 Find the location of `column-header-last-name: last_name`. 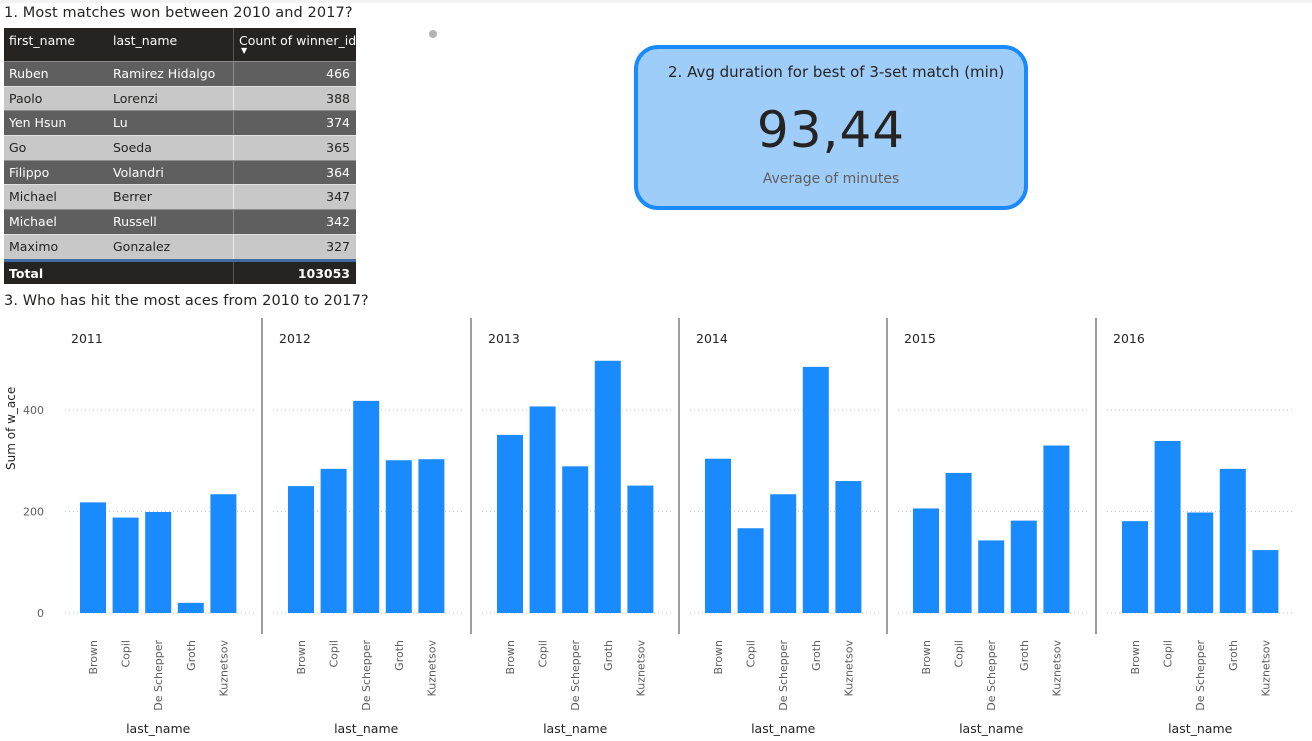

column-header-last-name: last_name is located at coordinates (145, 44).